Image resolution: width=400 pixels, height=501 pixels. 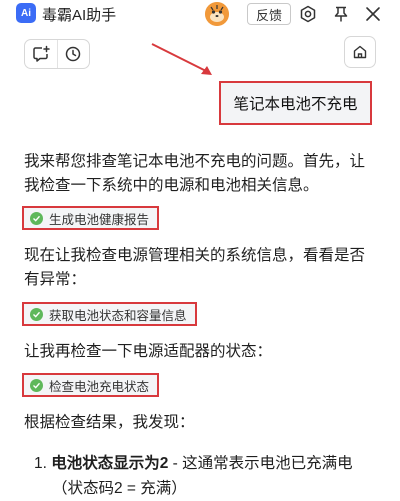 I want to click on title-bar: Ai 毒霸AI助手 反馈, so click(x=200, y=14).